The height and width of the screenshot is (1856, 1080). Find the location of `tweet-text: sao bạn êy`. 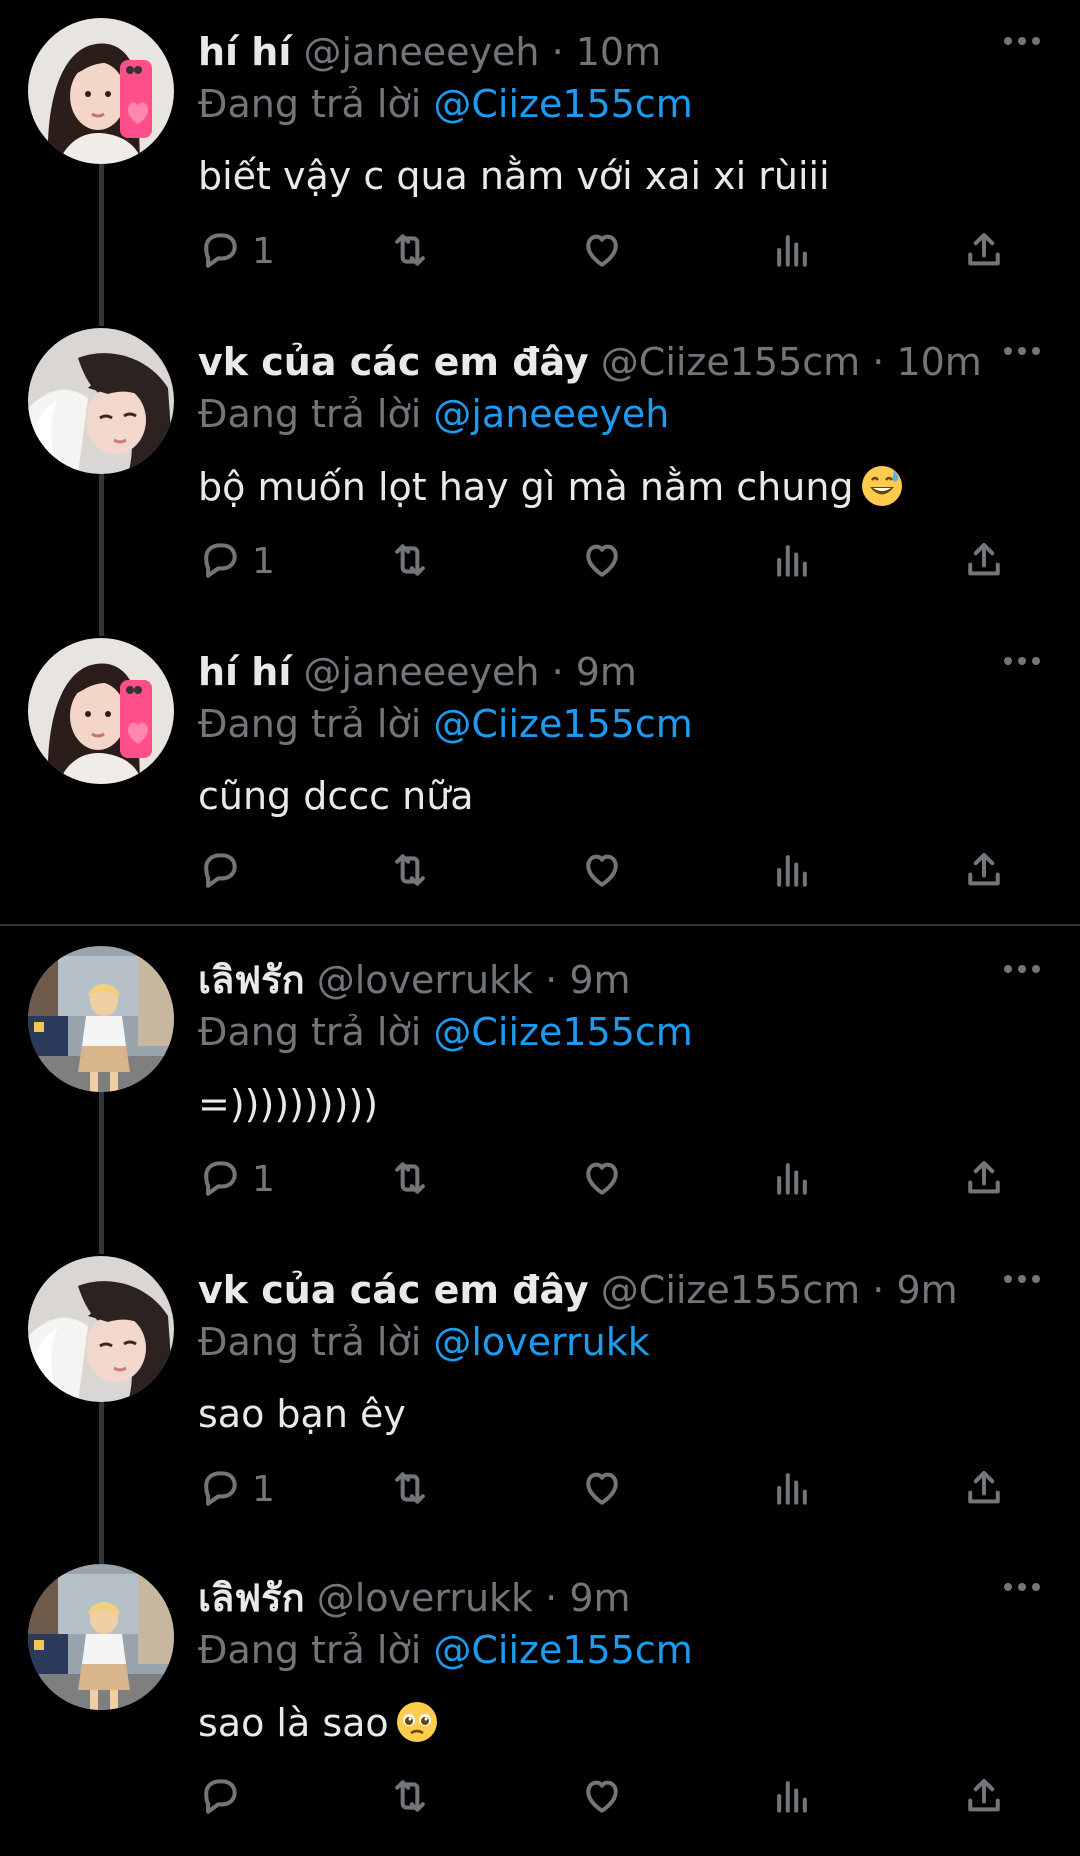

tweet-text: sao bạn êy is located at coordinates (302, 1414).